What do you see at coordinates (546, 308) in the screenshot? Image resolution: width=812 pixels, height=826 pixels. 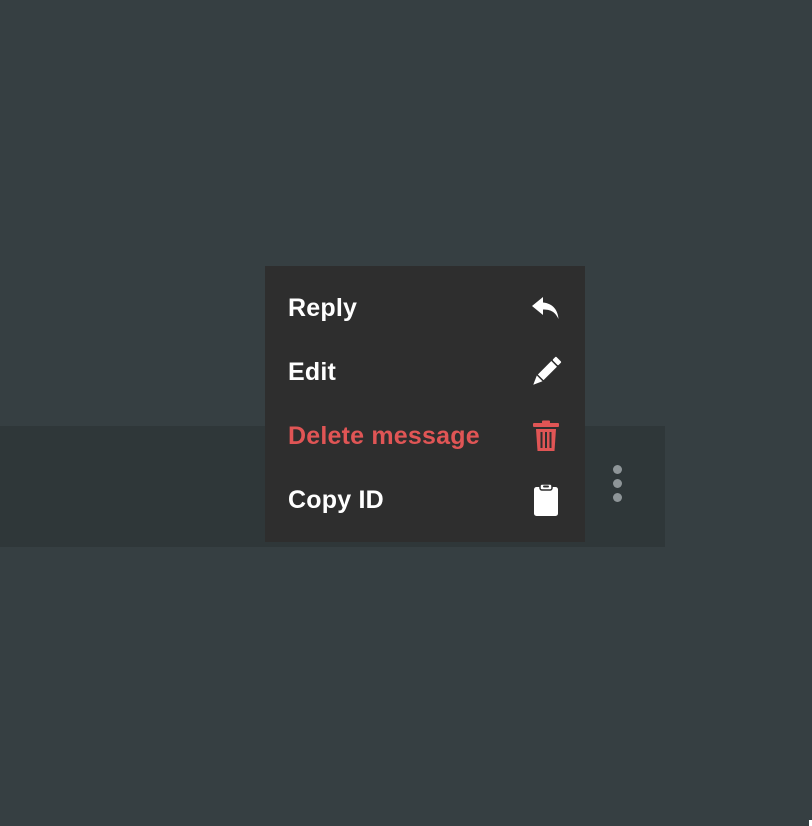 I see `reply-icon` at bounding box center [546, 308].